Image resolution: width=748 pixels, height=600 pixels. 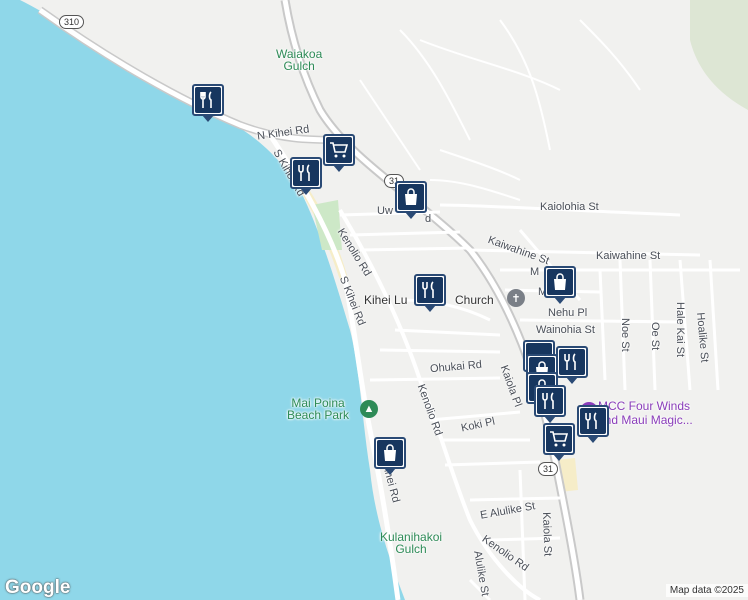 I want to click on oe-st-label: Oe St, so click(x=655, y=336).